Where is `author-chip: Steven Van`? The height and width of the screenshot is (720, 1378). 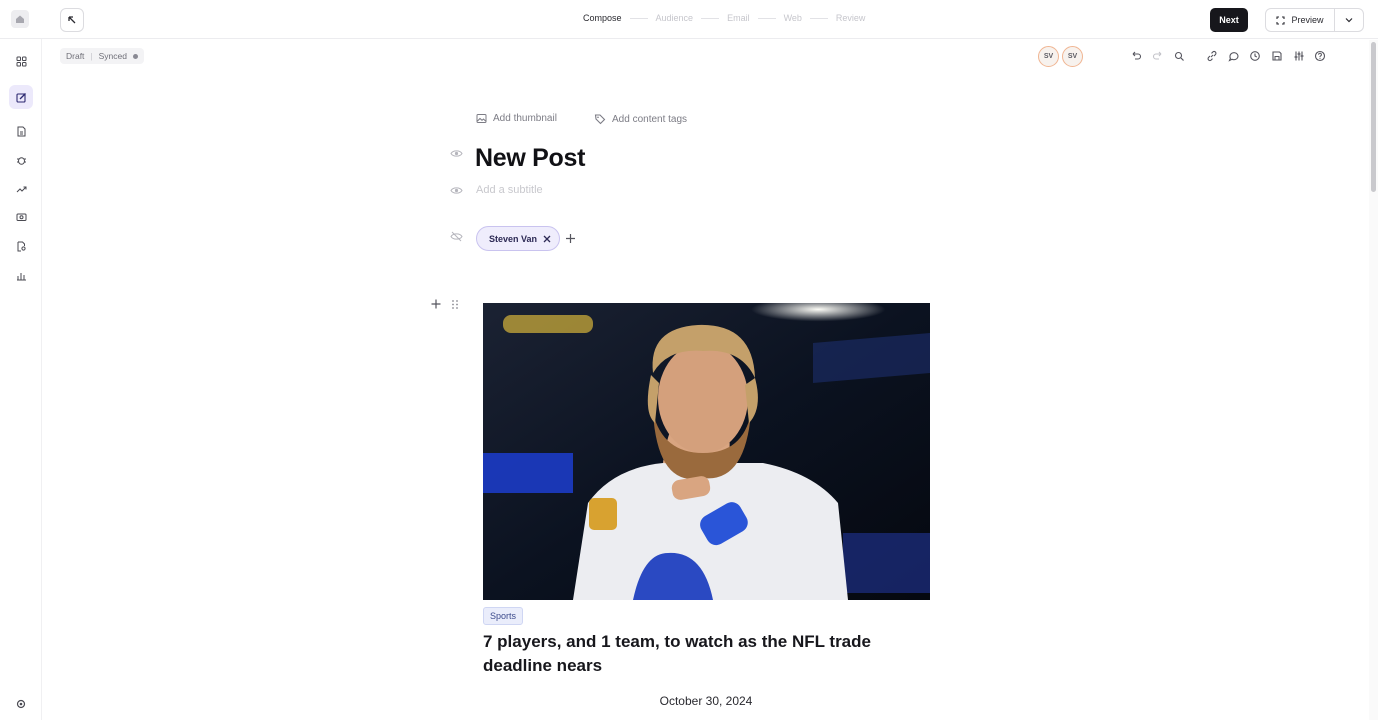 author-chip: Steven Van is located at coordinates (518, 238).